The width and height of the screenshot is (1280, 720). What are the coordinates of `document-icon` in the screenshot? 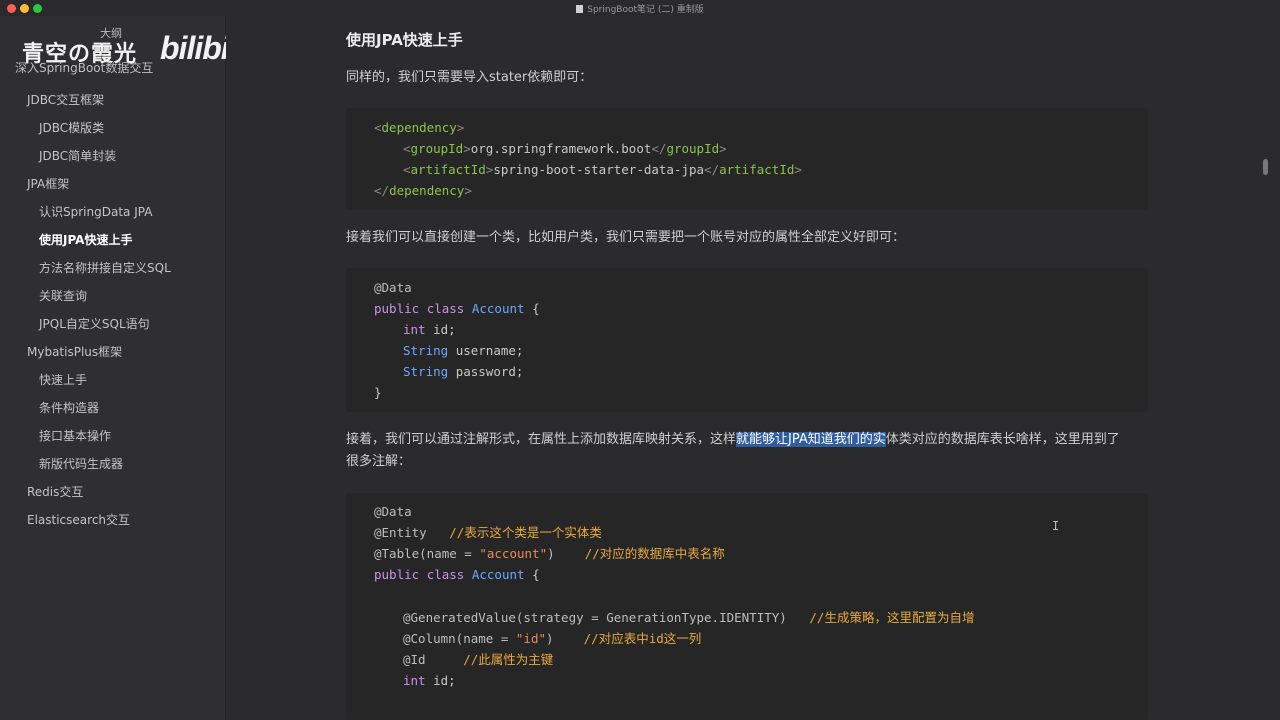 It's located at (580, 9).